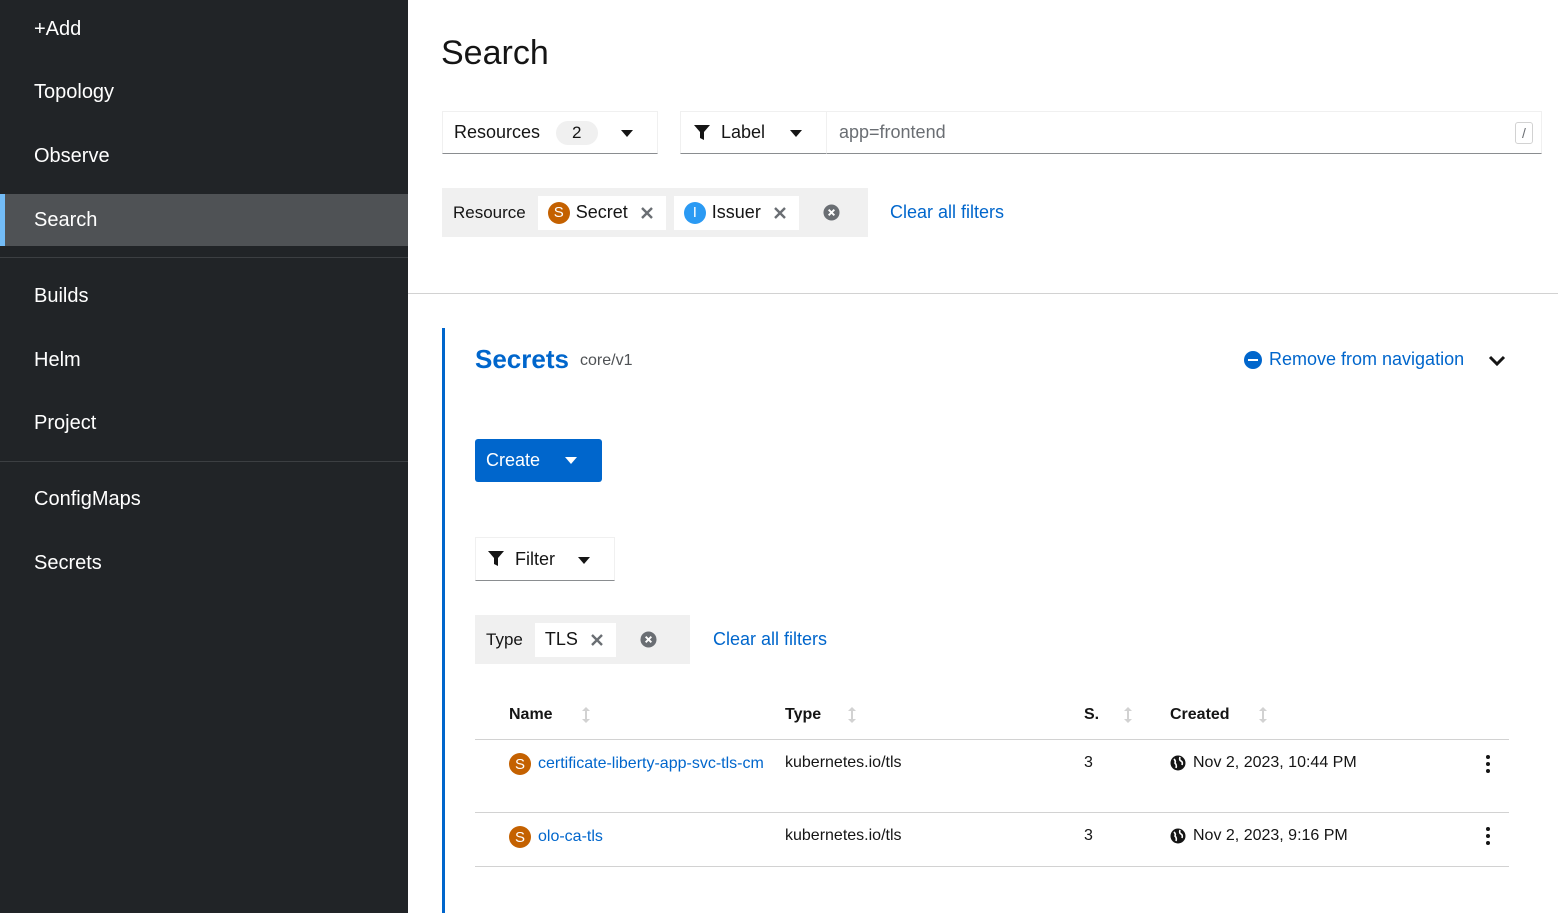 This screenshot has height=913, width=1558. I want to click on name-cell: S certificate-liberty-app-svc-tls-cm, so click(639, 763).